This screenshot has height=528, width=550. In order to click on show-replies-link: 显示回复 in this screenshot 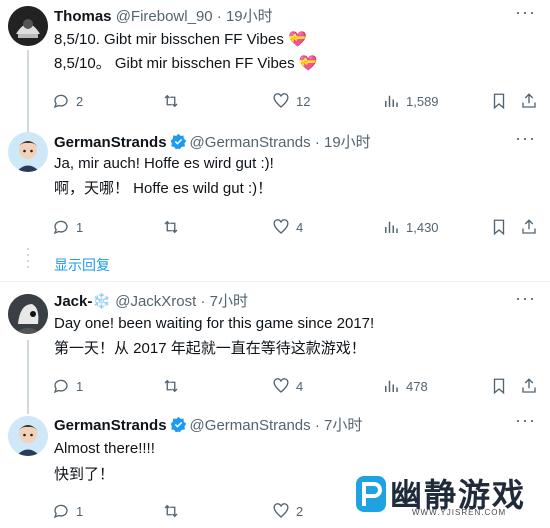, I will do `click(82, 265)`.